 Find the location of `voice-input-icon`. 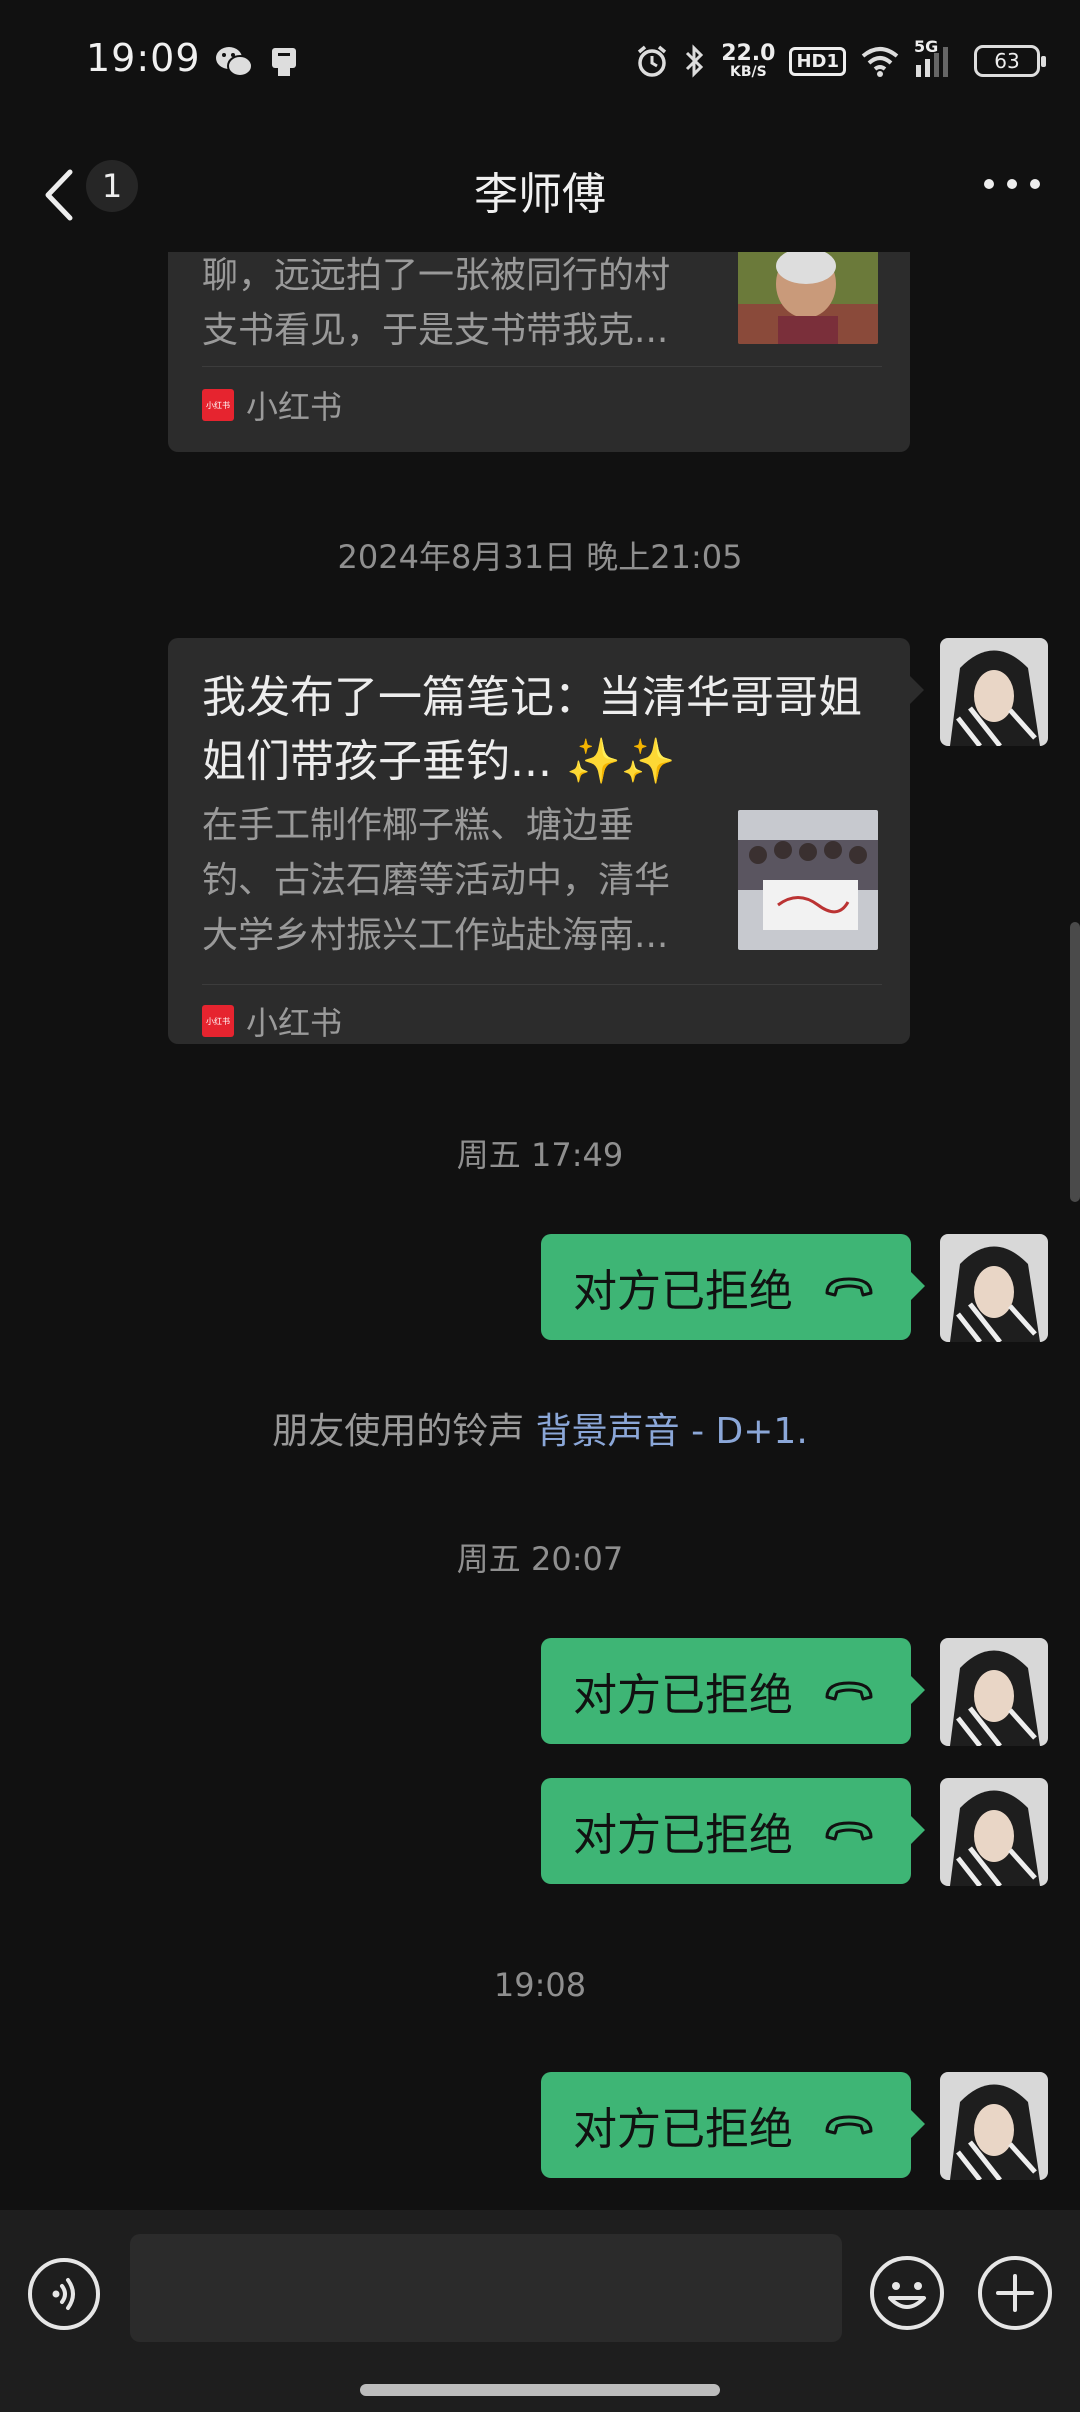

voice-input-icon is located at coordinates (64, 2294).